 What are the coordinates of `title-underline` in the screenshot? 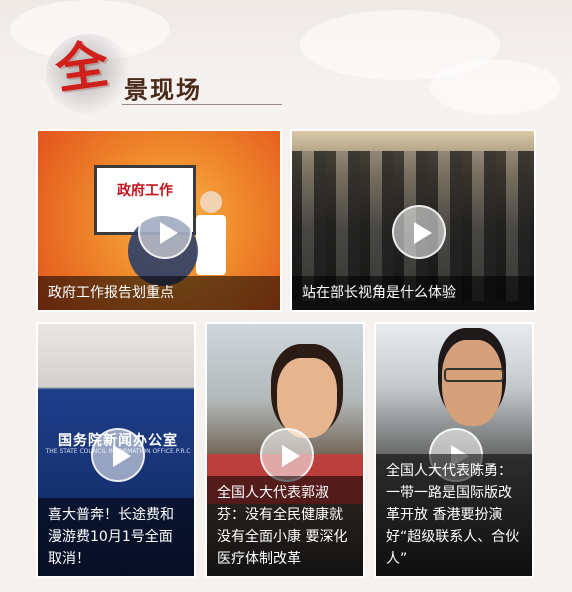 It's located at (202, 104).